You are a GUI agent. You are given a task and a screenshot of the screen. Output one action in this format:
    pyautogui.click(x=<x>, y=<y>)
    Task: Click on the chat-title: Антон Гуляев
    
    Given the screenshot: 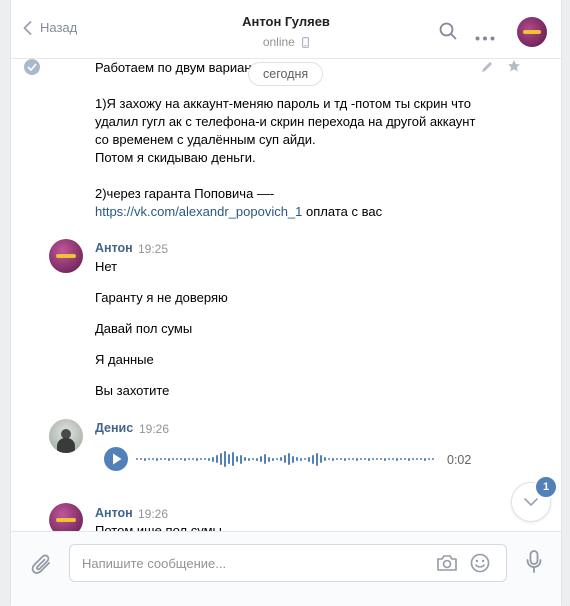 What is the action you would take?
    pyautogui.click(x=286, y=21)
    